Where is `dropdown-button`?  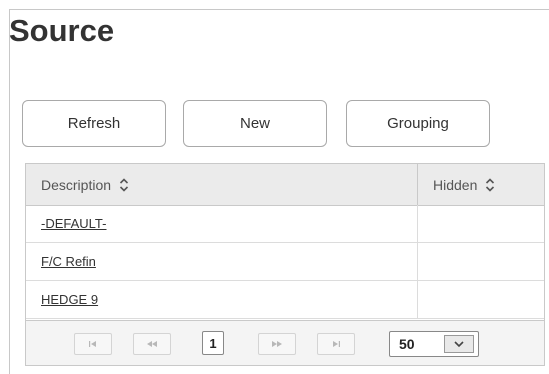
dropdown-button is located at coordinates (459, 344).